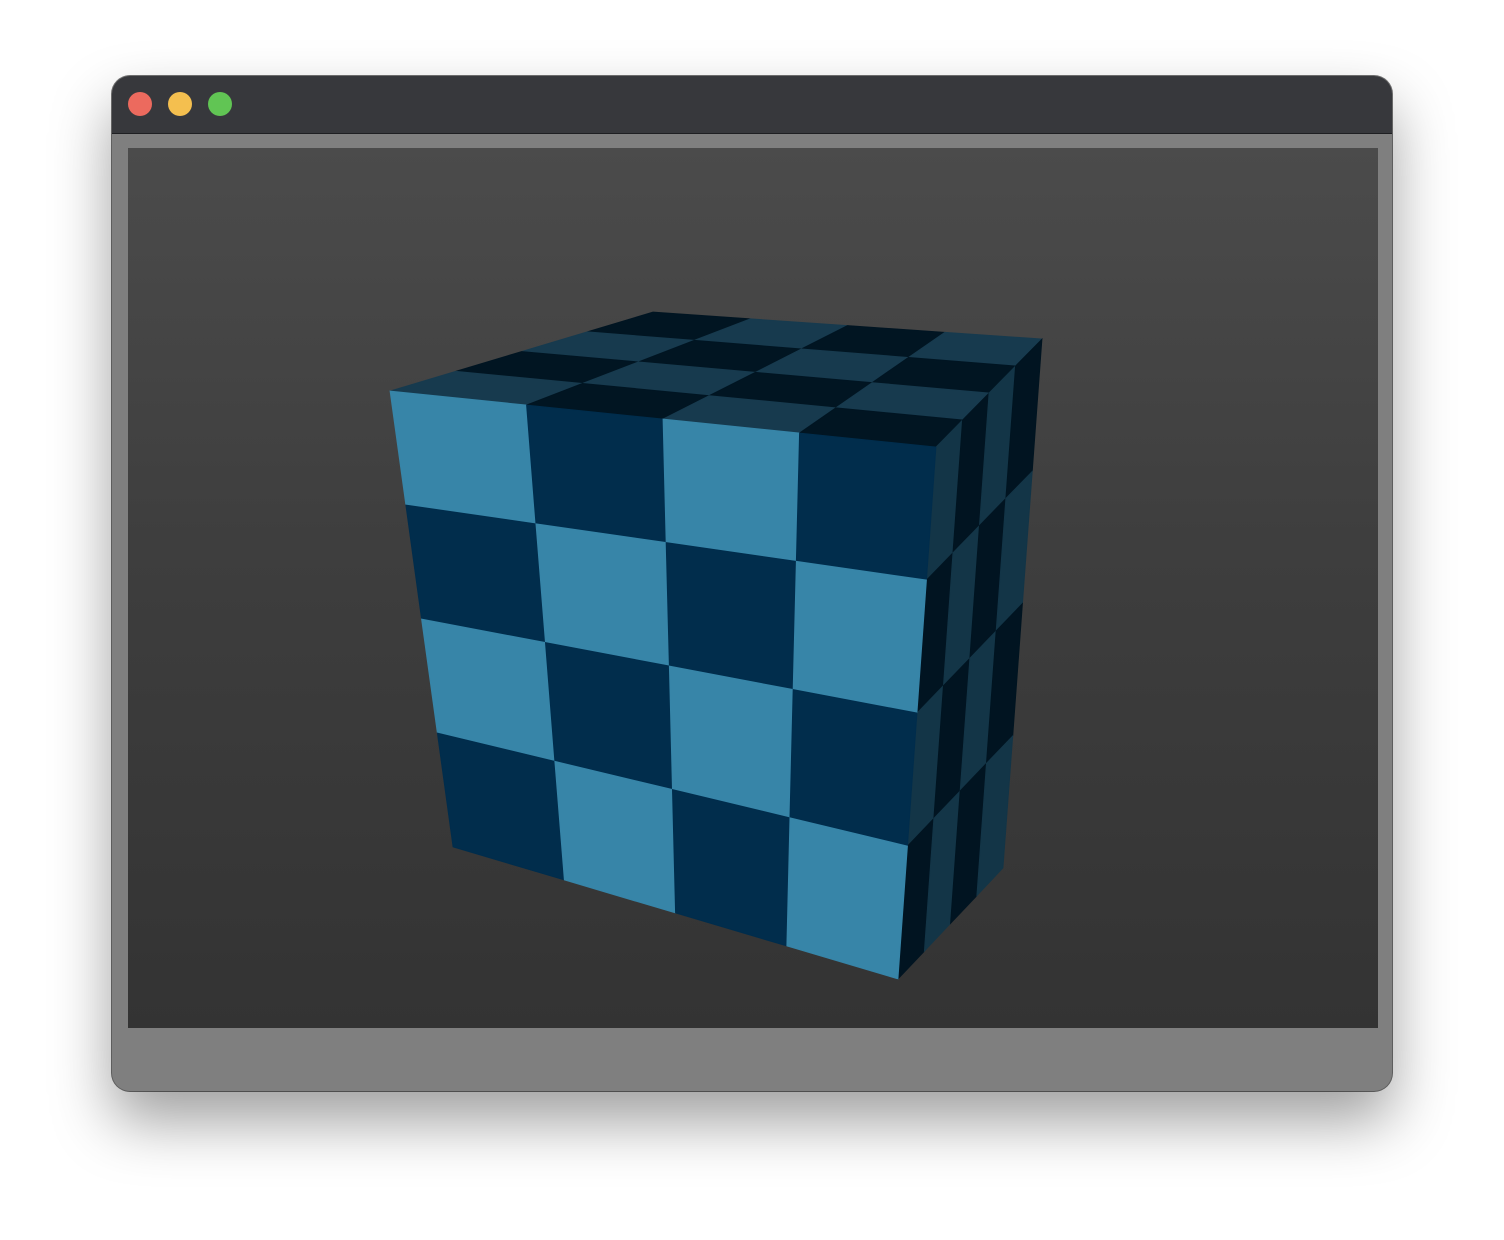 The height and width of the screenshot is (1240, 1504). Describe the element at coordinates (220, 104) in the screenshot. I see `maximize-button` at that location.